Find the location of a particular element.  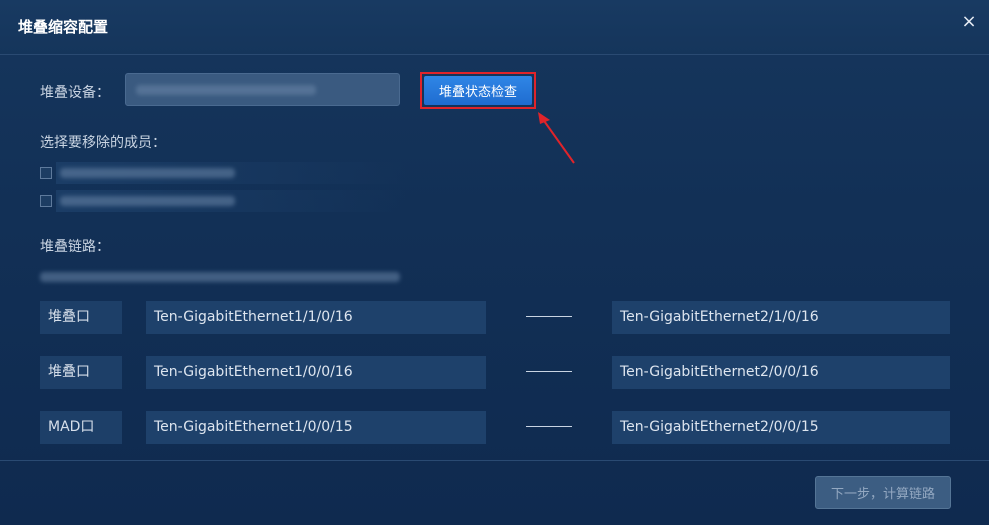

port-type: MAD口 is located at coordinates (81, 427).